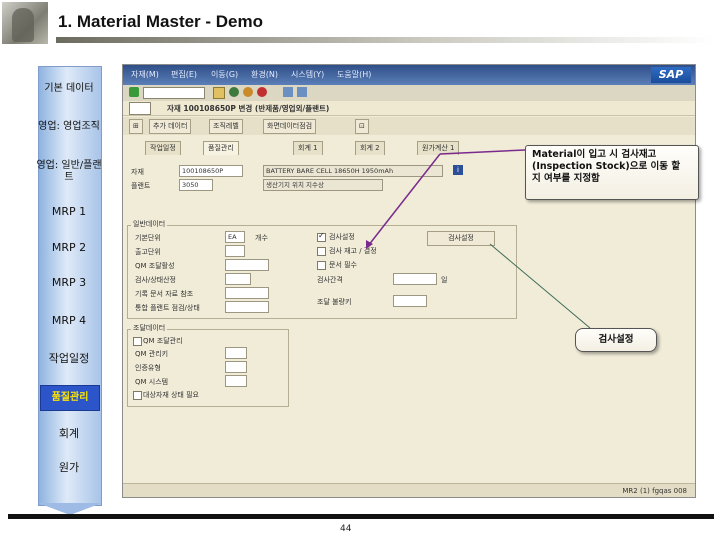  What do you see at coordinates (482, 152) in the screenshot?
I see `arrow-callout-shaft-a` at bounding box center [482, 152].